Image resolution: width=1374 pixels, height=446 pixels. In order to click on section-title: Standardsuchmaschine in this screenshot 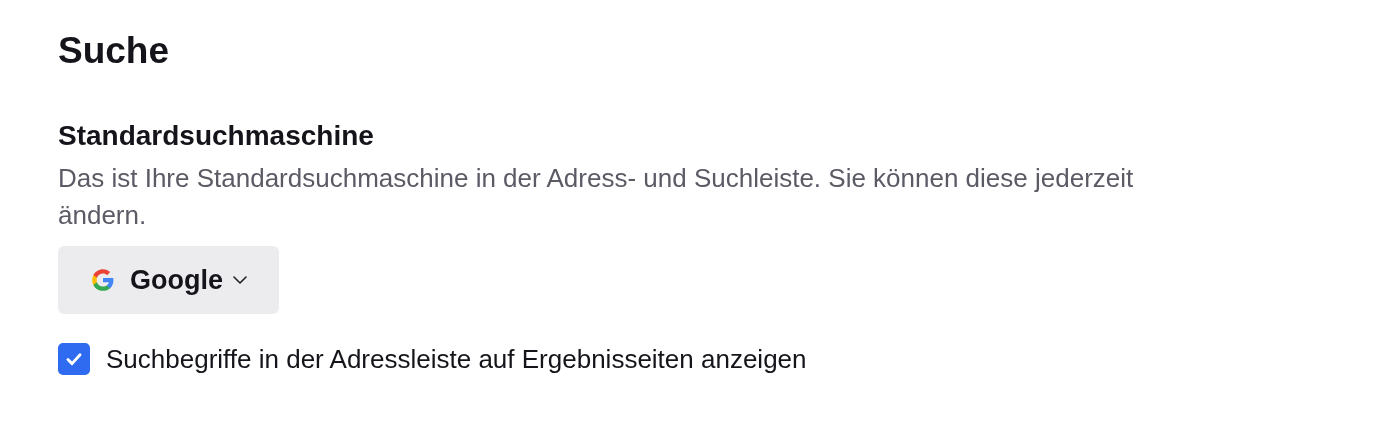, I will do `click(216, 136)`.